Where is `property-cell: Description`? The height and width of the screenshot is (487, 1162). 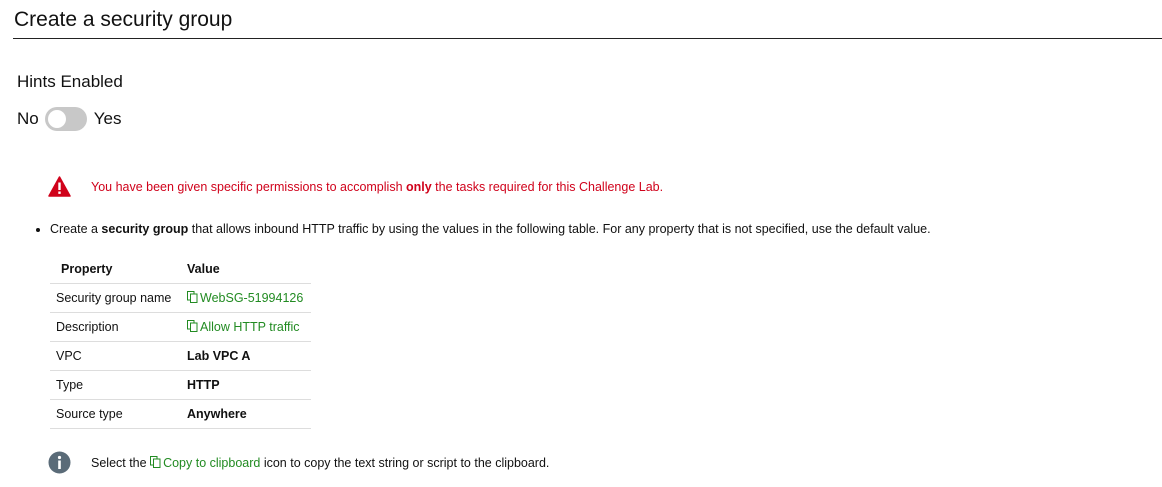
property-cell: Description is located at coordinates (115, 327).